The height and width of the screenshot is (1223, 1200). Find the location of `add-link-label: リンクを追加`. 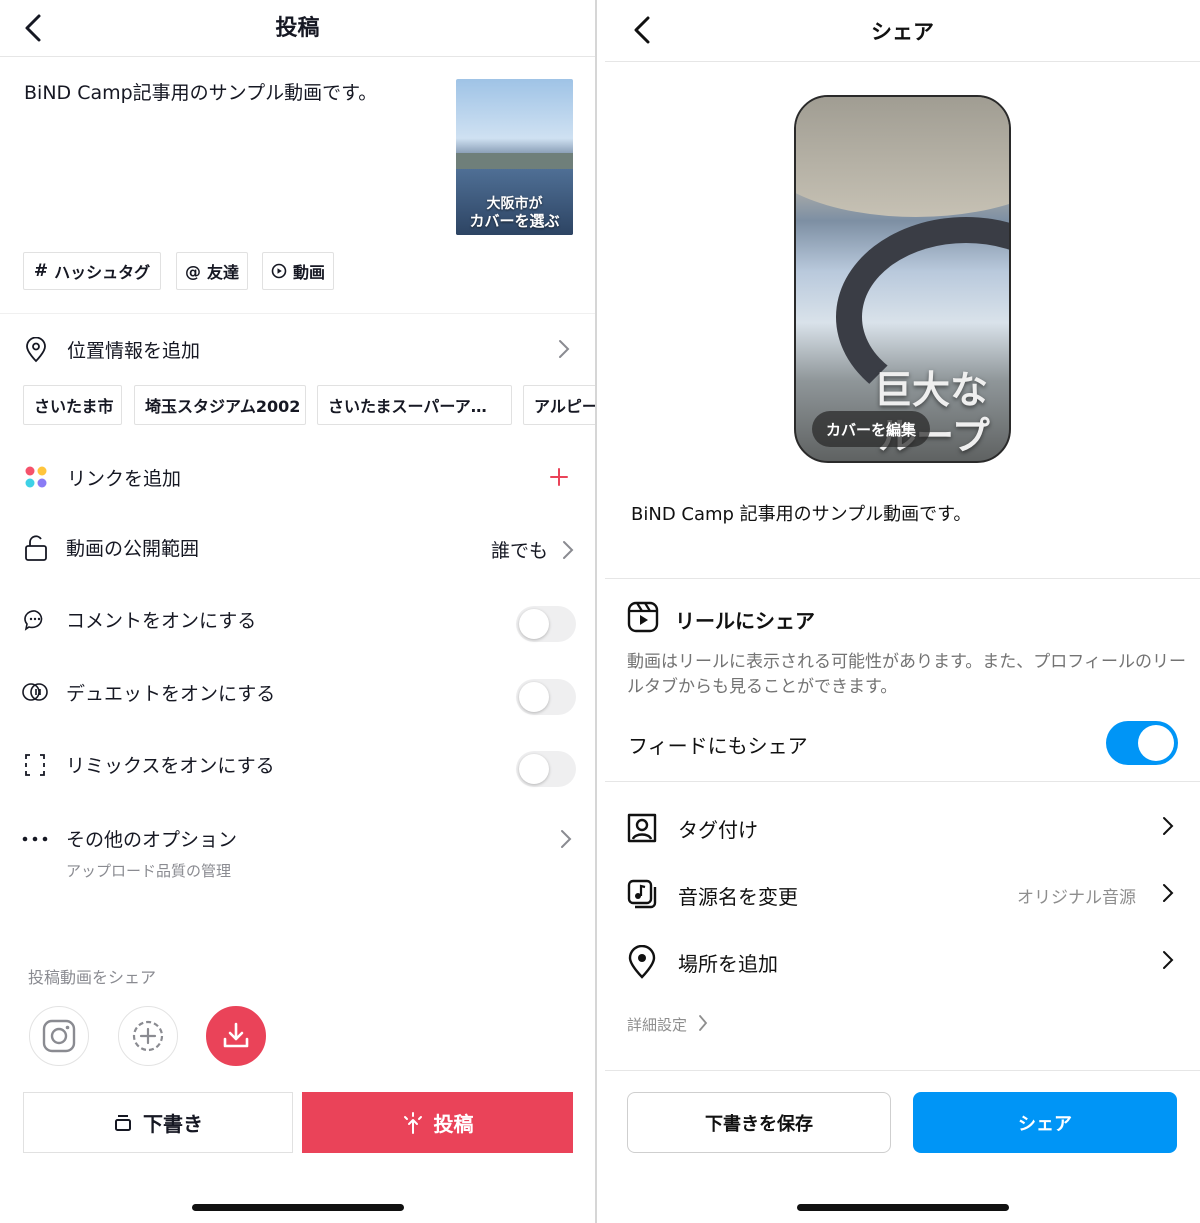

add-link-label: リンクを追加 is located at coordinates (124, 477).